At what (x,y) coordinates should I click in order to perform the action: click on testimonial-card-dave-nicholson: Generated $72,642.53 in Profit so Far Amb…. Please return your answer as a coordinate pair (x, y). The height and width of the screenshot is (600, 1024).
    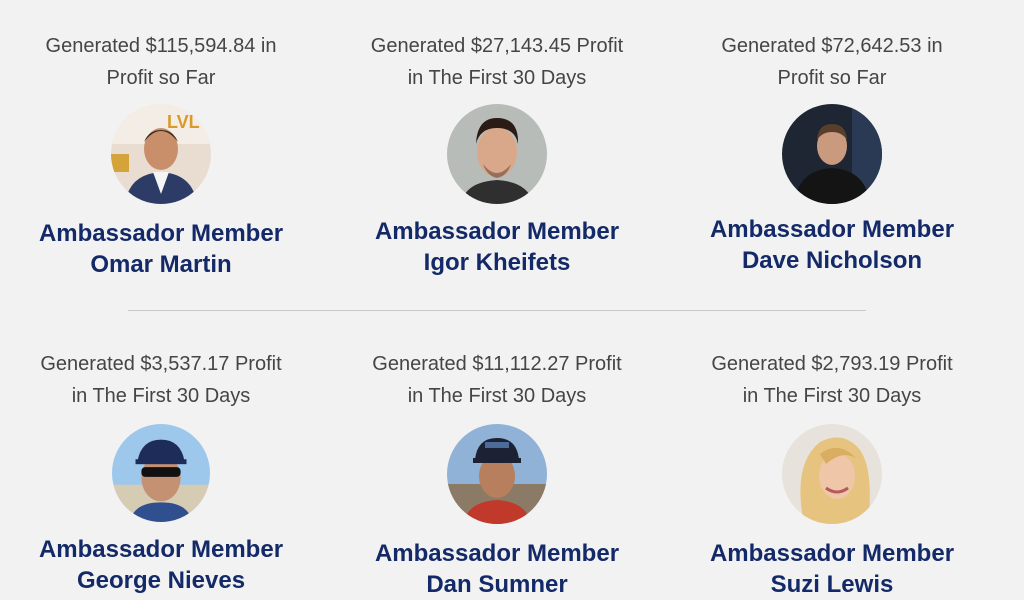
    Looking at the image, I should click on (832, 153).